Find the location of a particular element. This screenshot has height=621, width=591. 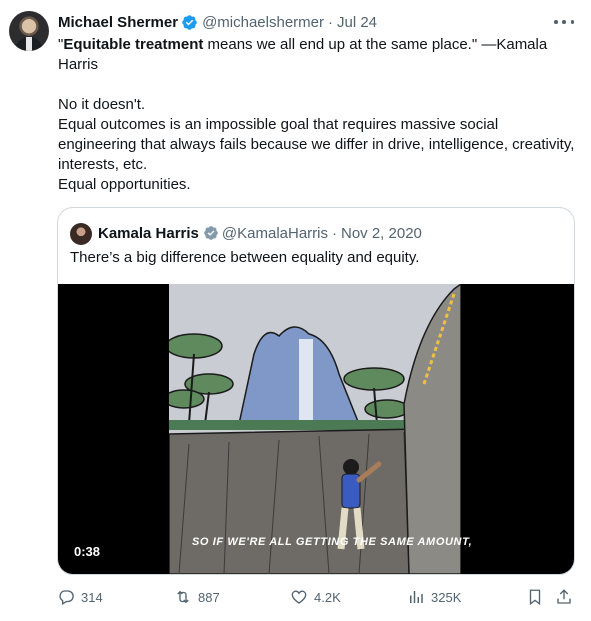

tweet-text-line-2: No it doesn't. is located at coordinates (102, 104).